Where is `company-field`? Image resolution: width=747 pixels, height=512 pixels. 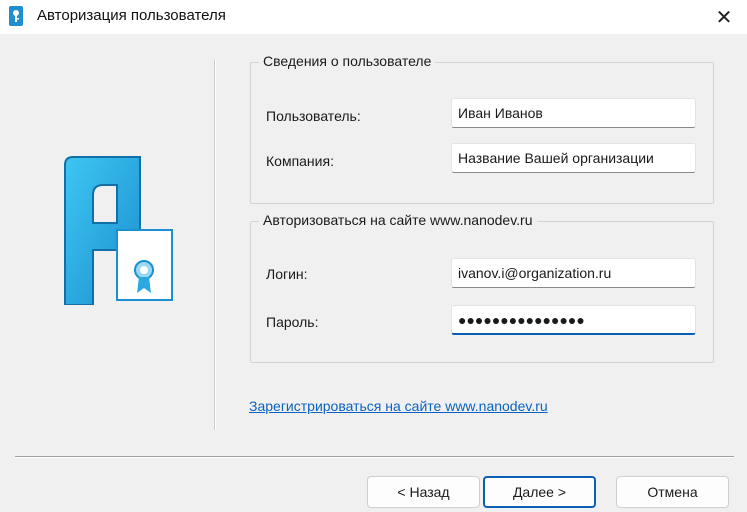 company-field is located at coordinates (573, 158).